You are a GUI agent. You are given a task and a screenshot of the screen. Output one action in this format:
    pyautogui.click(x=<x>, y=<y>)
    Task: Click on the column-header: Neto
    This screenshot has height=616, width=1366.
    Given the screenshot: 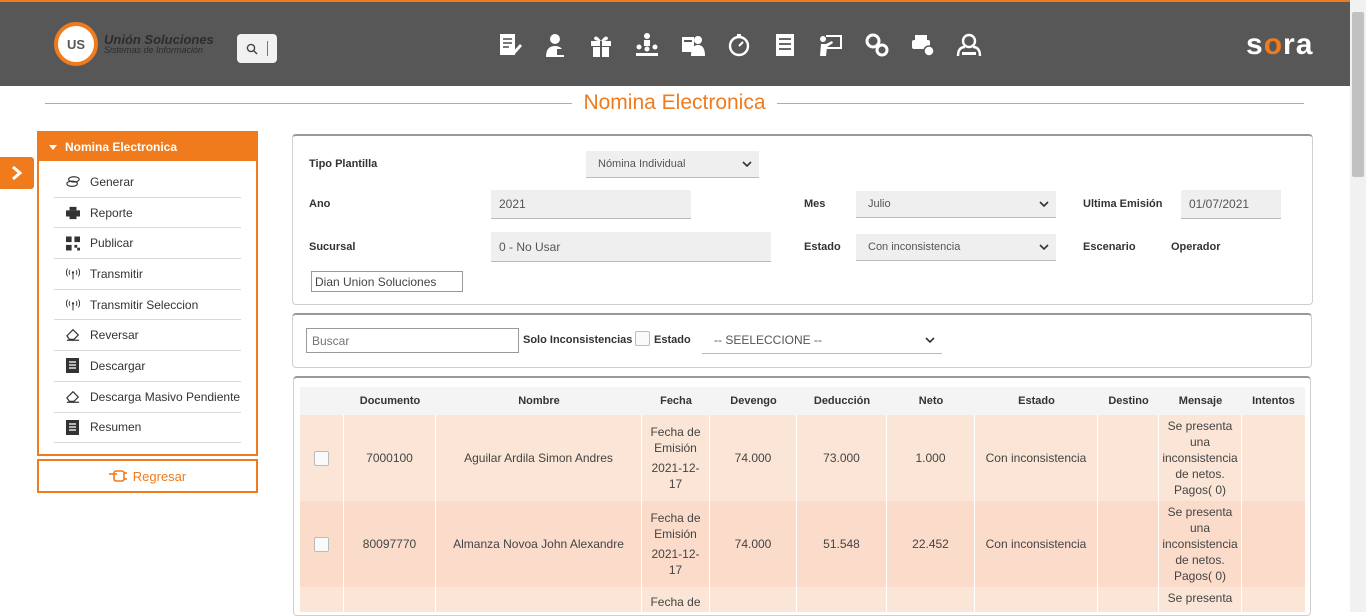 What is the action you would take?
    pyautogui.click(x=931, y=401)
    